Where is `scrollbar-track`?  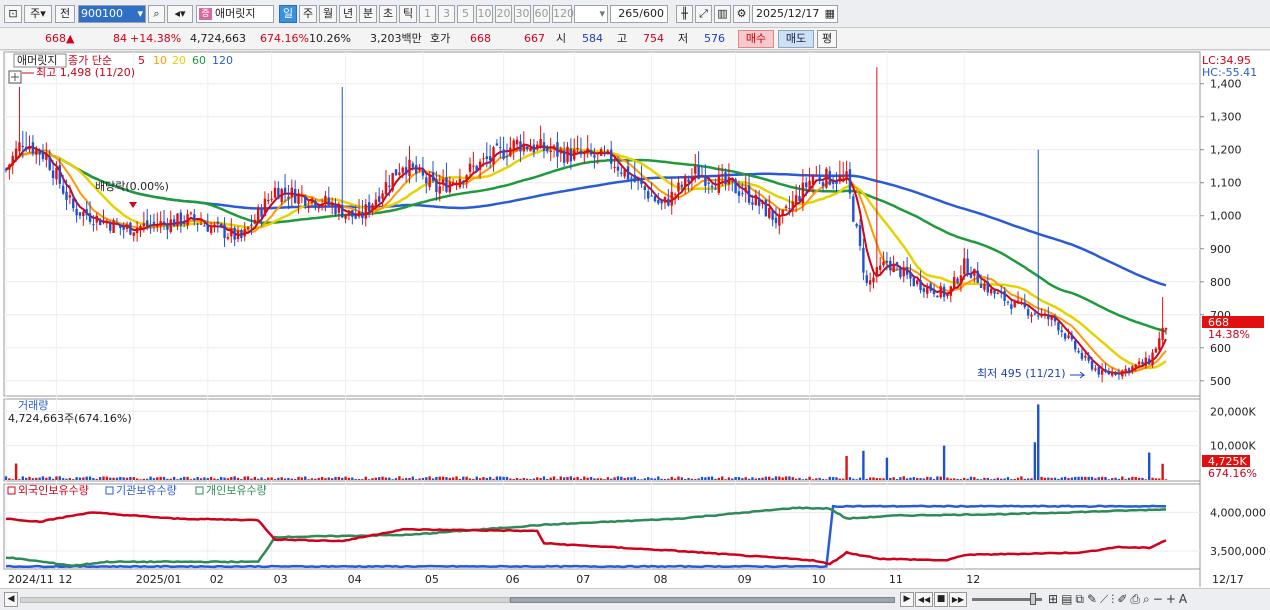 scrollbar-track is located at coordinates (265, 600).